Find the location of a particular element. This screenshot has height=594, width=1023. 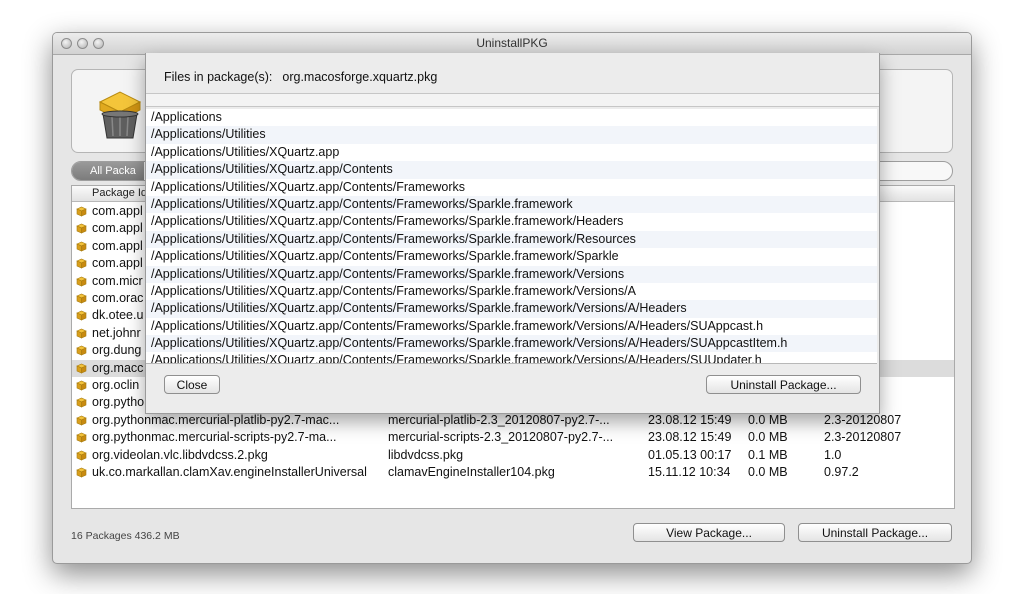

cell-version: 0.97.2 is located at coordinates (841, 472).